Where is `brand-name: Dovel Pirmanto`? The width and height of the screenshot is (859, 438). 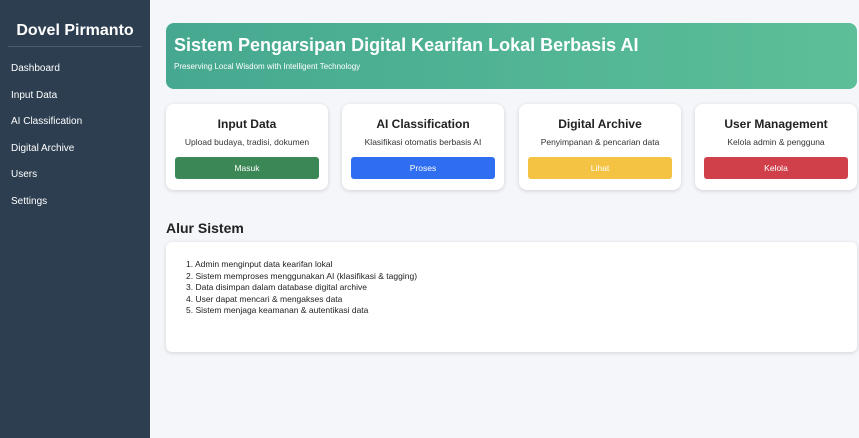
brand-name: Dovel Pirmanto is located at coordinates (75, 30).